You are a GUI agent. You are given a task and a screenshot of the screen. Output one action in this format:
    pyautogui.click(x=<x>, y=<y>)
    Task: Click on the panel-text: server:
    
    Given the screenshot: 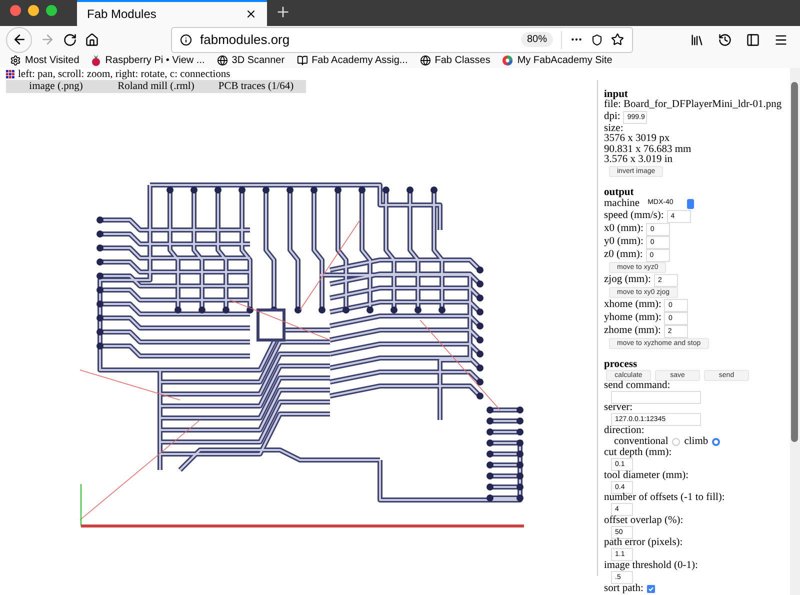 What is the action you would take?
    pyautogui.click(x=619, y=408)
    